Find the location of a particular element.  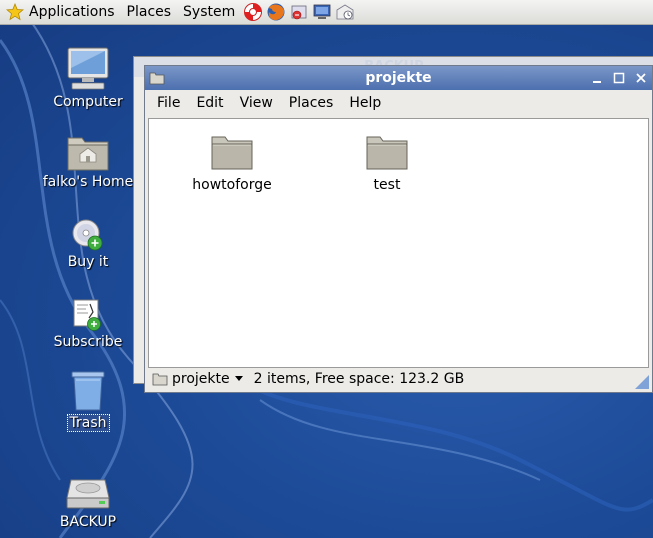

desktop-icon-label: BACKUP is located at coordinates (88, 522).